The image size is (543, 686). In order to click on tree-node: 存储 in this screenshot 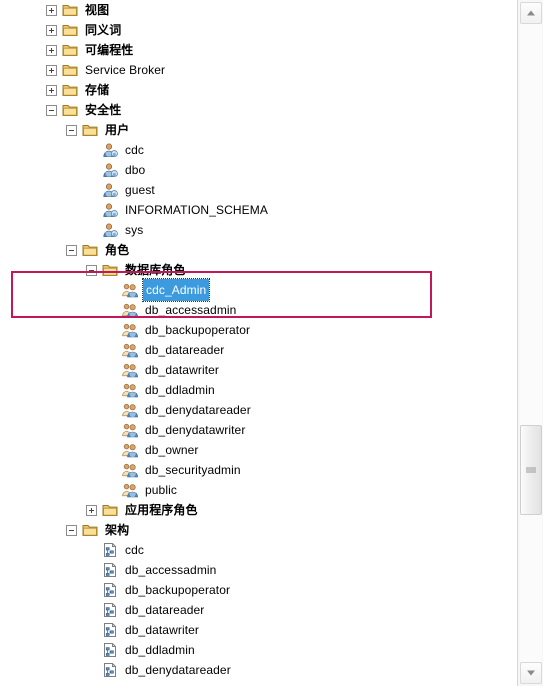, I will do `click(258, 90)`.